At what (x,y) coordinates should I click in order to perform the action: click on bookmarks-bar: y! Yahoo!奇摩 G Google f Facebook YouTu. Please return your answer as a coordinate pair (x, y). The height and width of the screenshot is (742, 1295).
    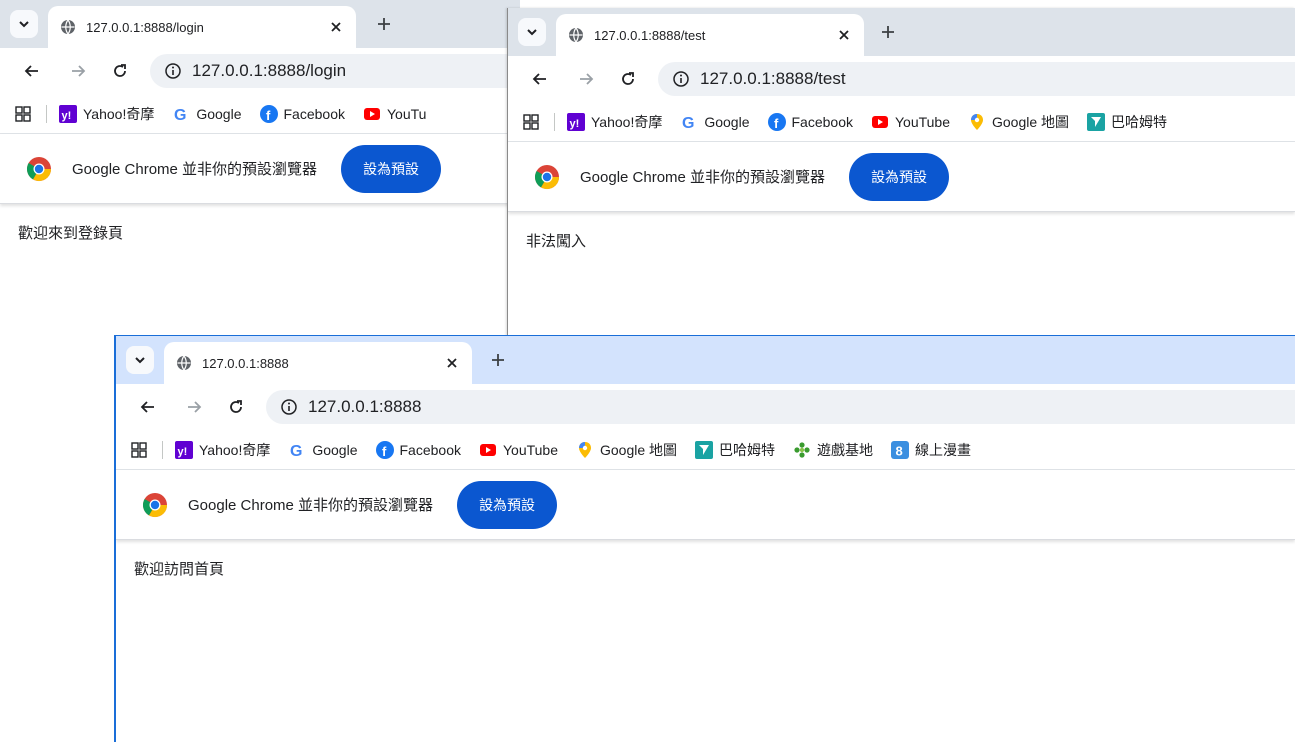
    Looking at the image, I should click on (260, 114).